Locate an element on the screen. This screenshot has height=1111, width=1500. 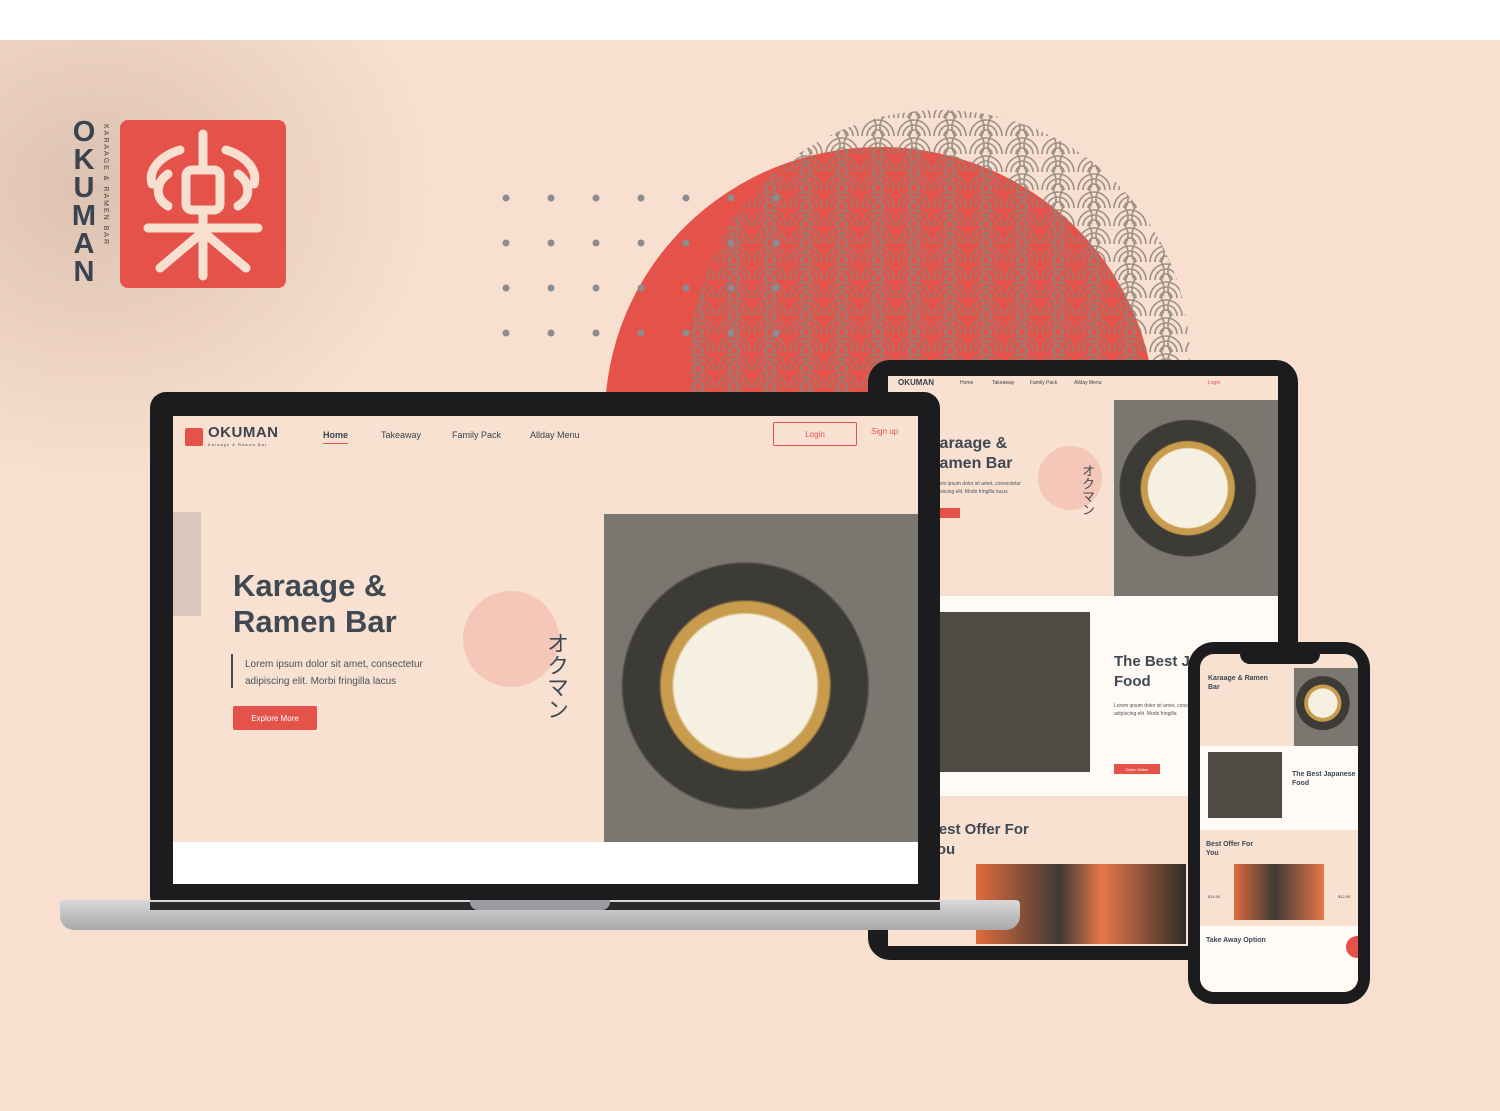
dot-grid-pattern is located at coordinates (641, 265).